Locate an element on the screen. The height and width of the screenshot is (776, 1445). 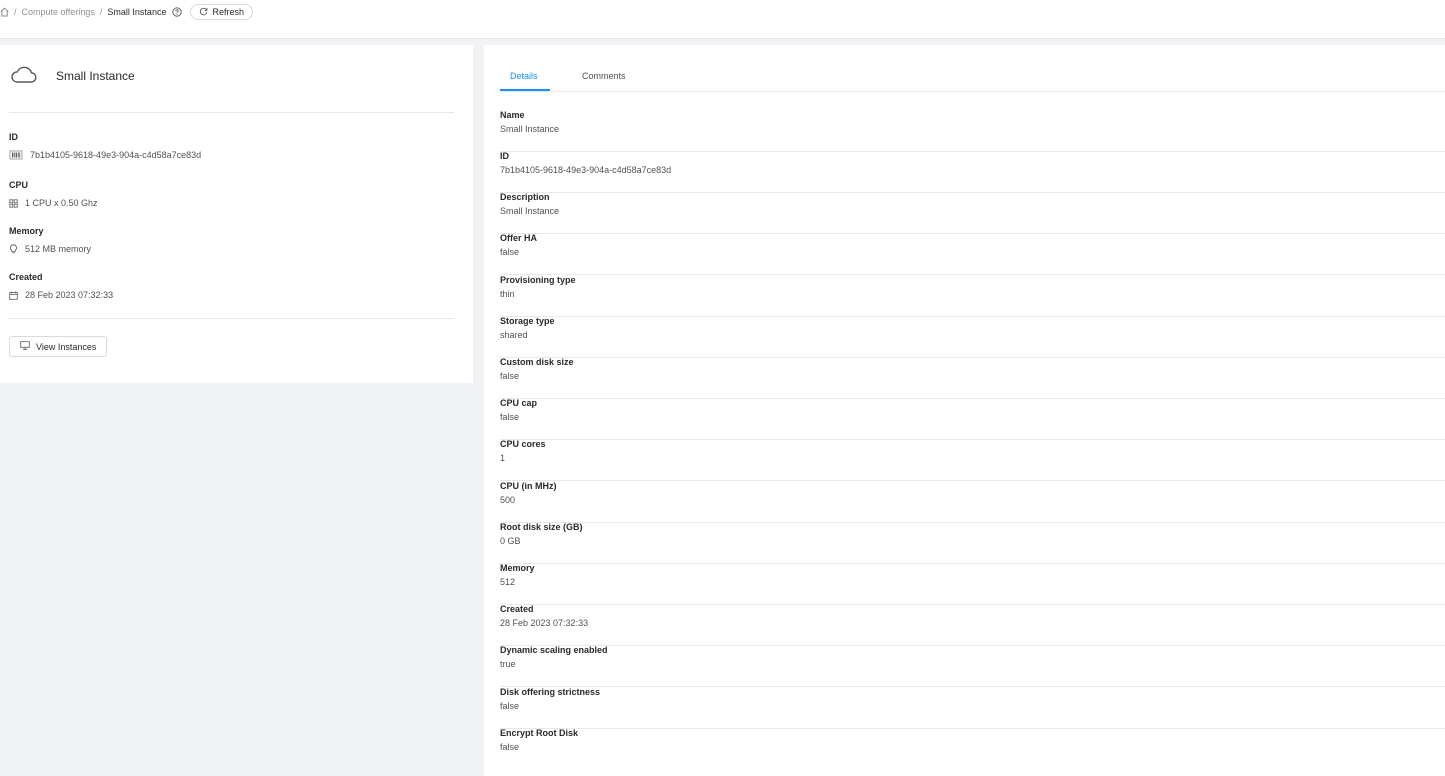
tab-comments: Comments is located at coordinates (604, 76).